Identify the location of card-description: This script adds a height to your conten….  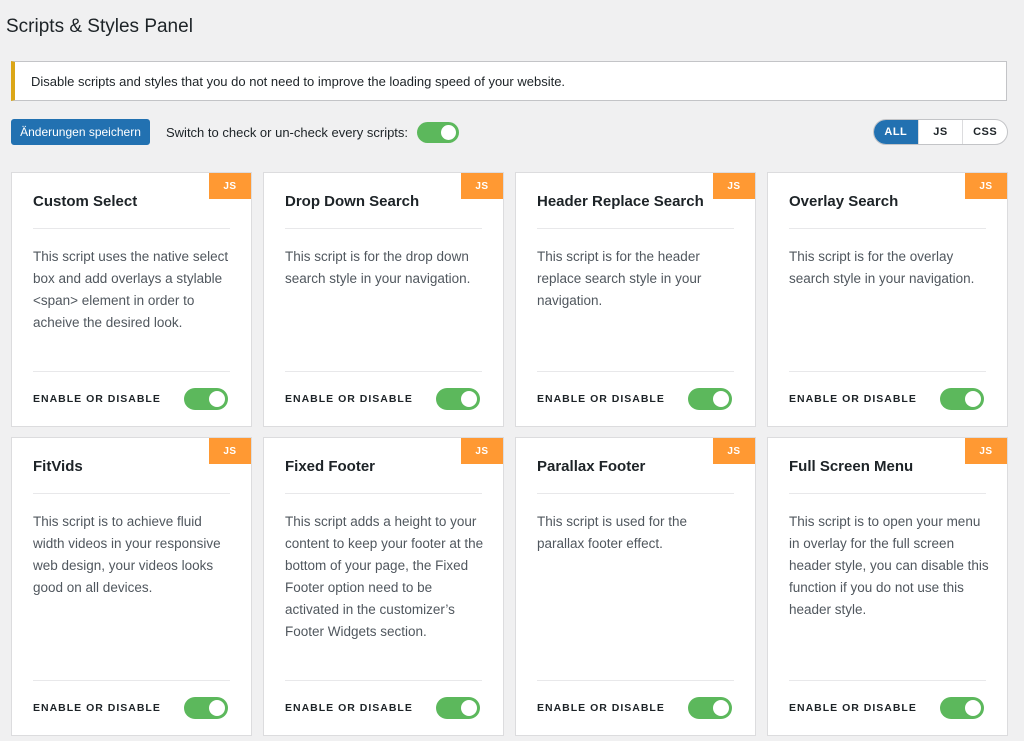
(384, 576).